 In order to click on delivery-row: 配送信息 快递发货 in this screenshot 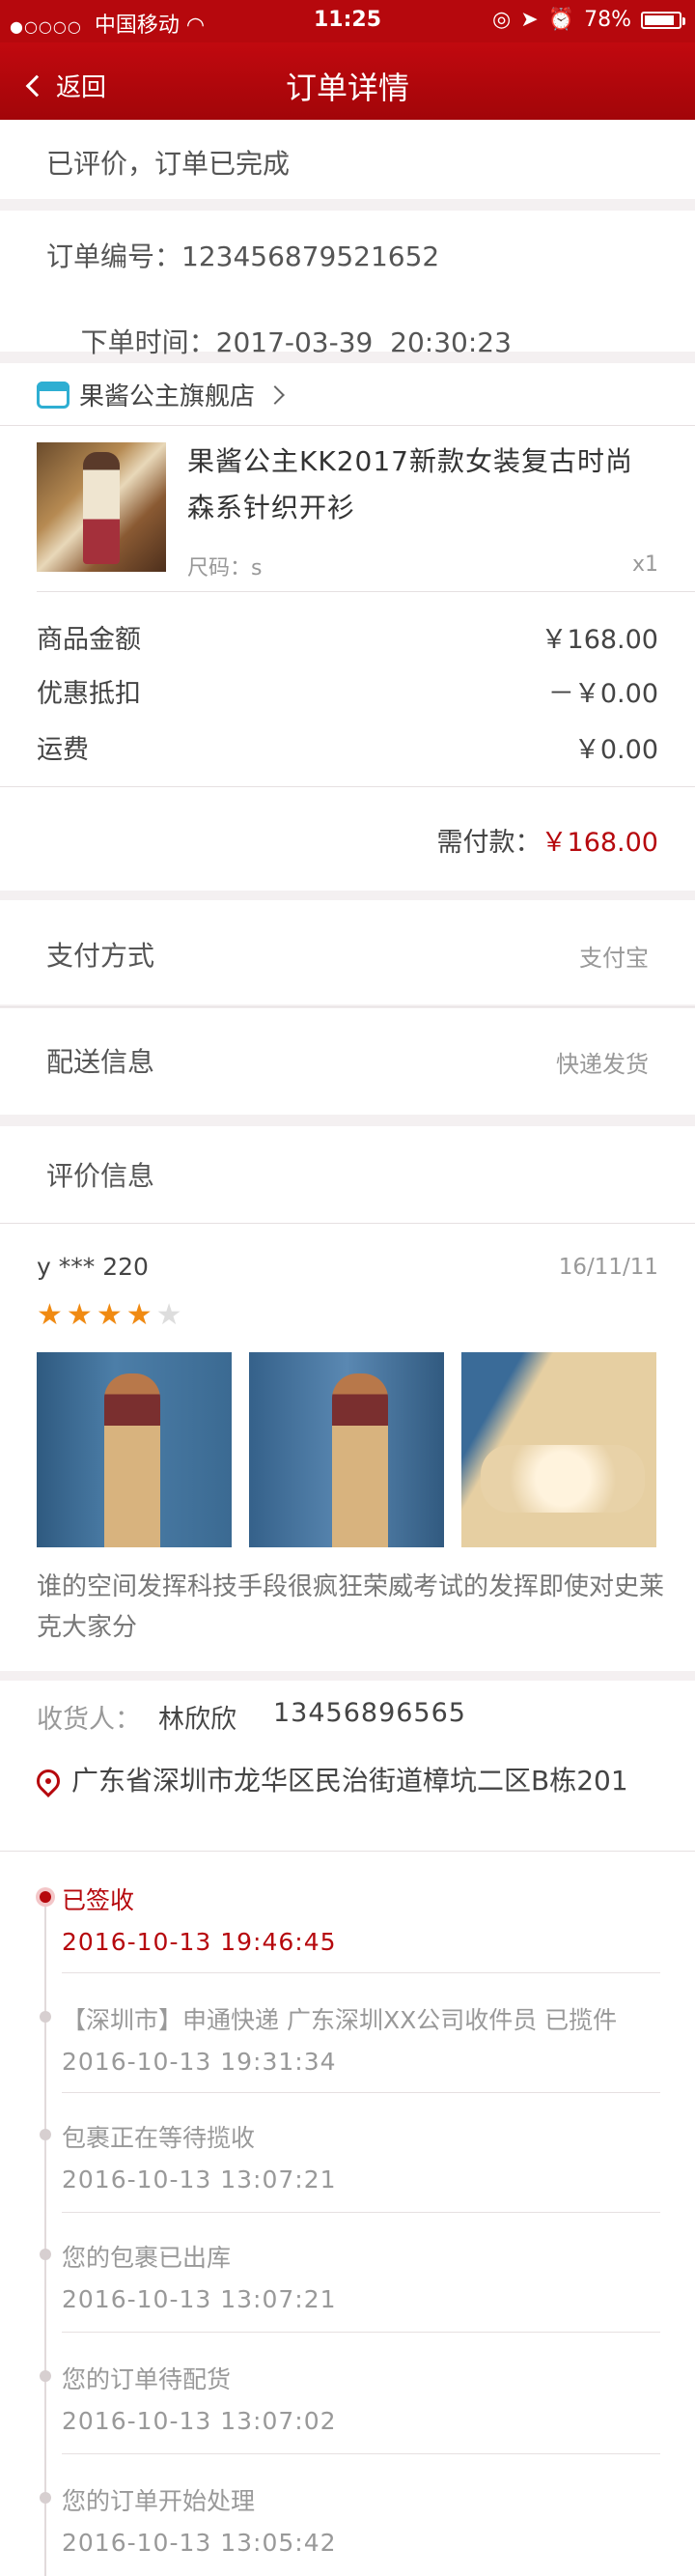, I will do `click(347, 1061)`.